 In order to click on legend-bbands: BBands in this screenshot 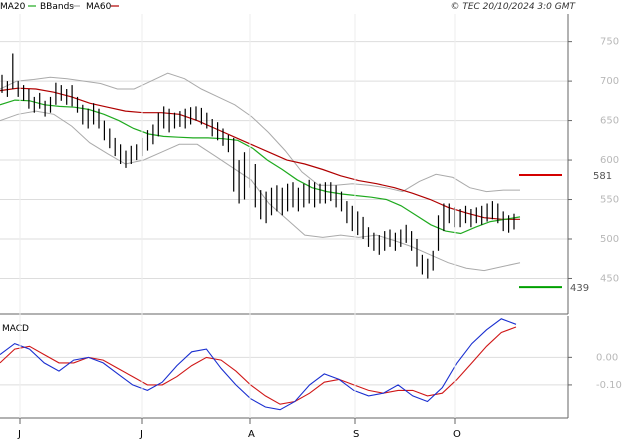, I will do `click(57, 7)`.